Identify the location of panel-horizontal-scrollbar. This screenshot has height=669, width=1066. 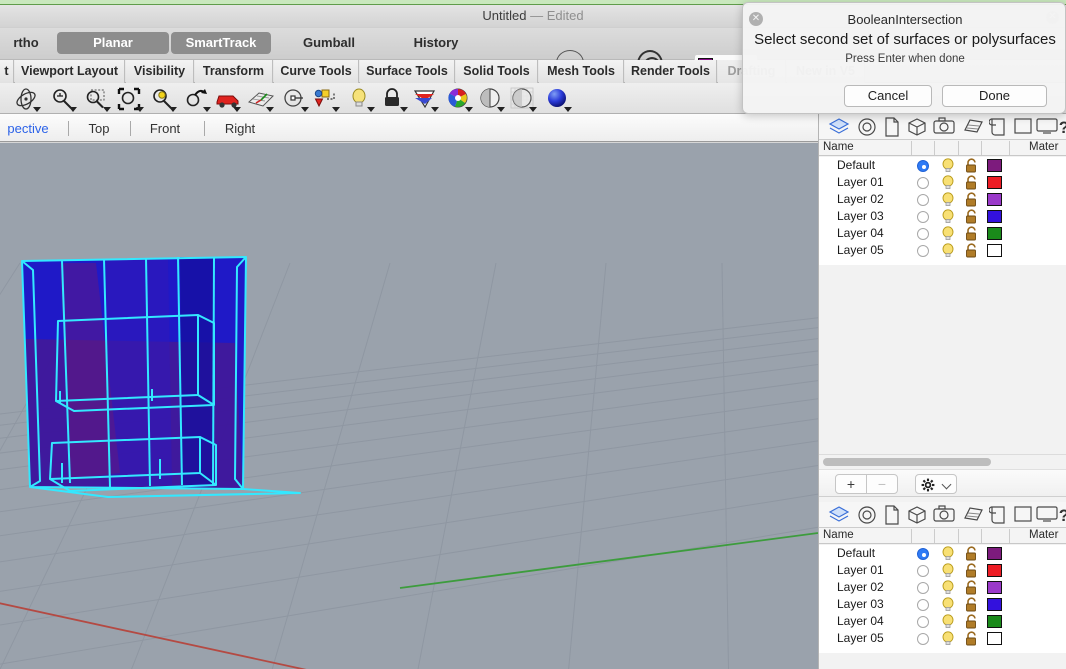
(942, 461).